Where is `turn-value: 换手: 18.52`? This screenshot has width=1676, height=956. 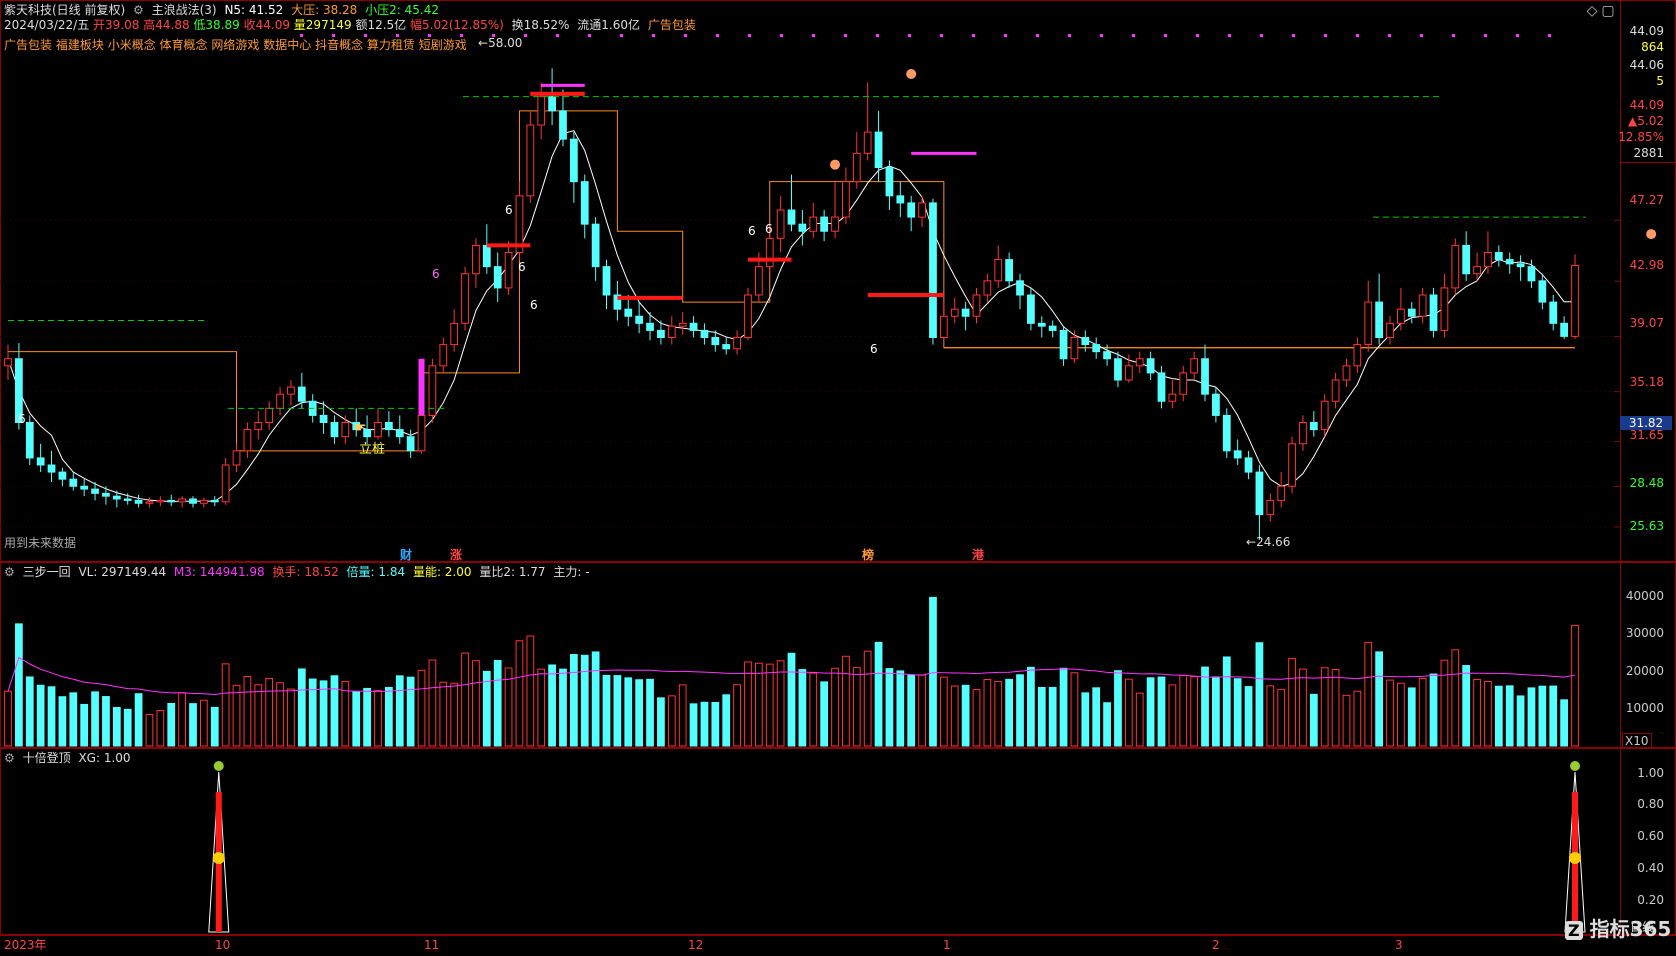 turn-value: 换手: 18.52 is located at coordinates (305, 572).